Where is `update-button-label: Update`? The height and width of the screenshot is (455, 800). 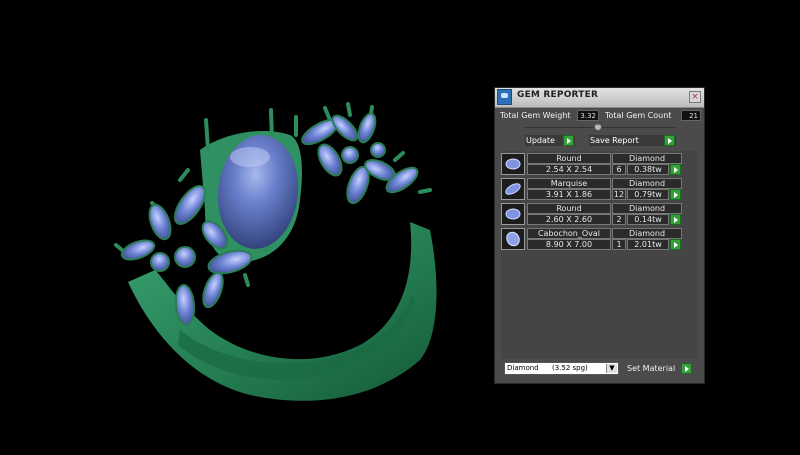
update-button-label: Update is located at coordinates (540, 140).